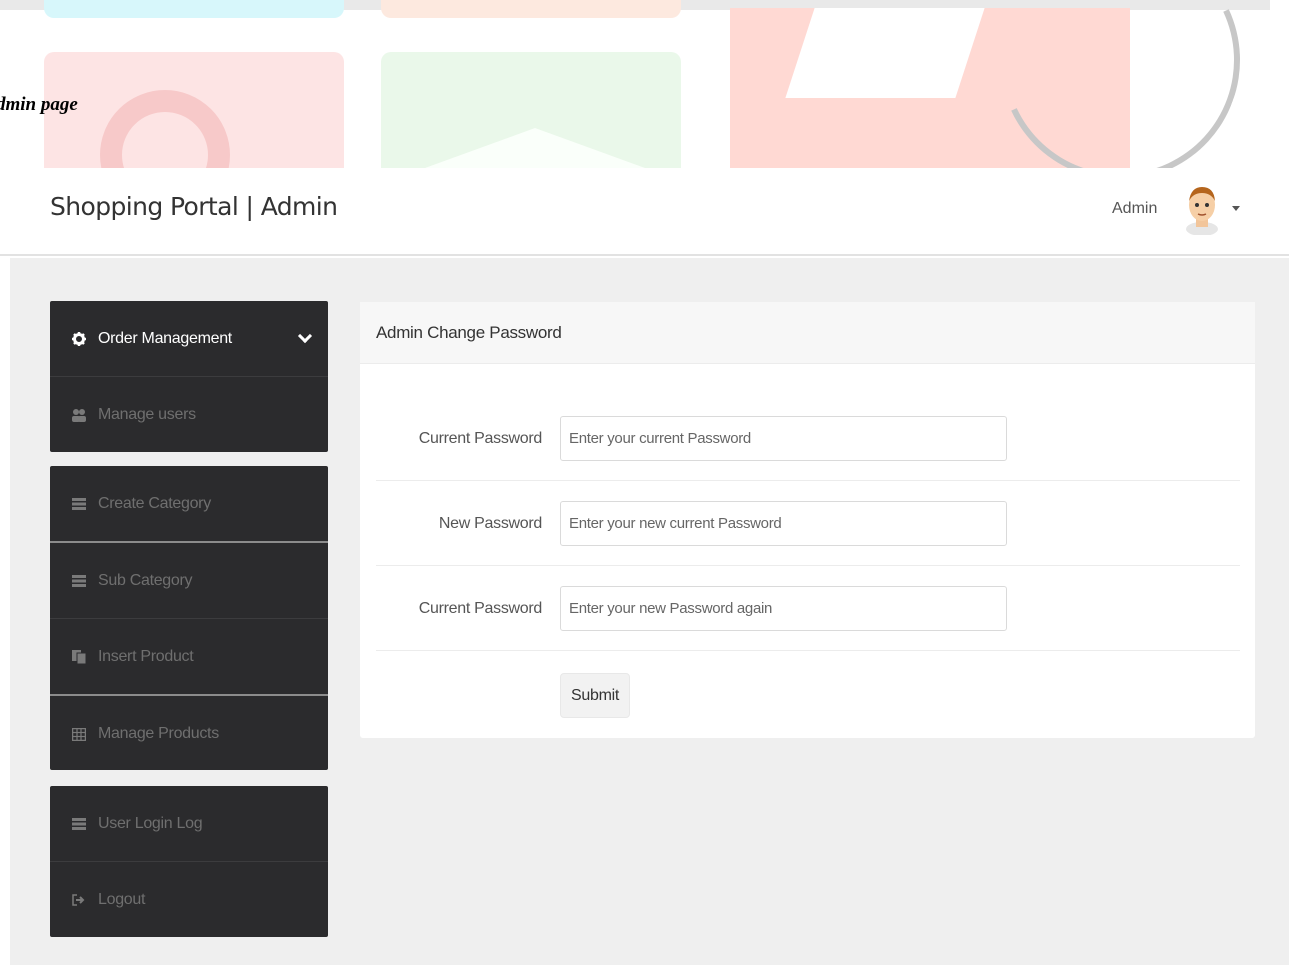 This screenshot has height=965, width=1289. Describe the element at coordinates (165, 338) in the screenshot. I see `sidebar-item-label: Order Management` at that location.